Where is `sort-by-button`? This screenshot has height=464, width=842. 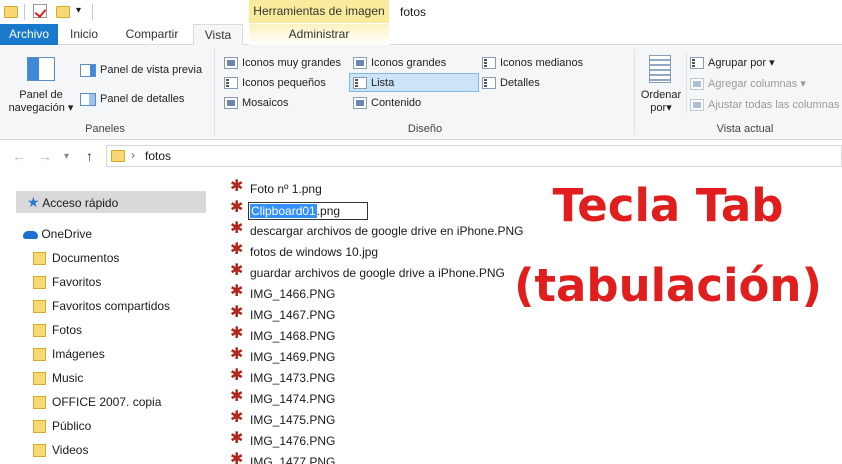 sort-by-button is located at coordinates (660, 69).